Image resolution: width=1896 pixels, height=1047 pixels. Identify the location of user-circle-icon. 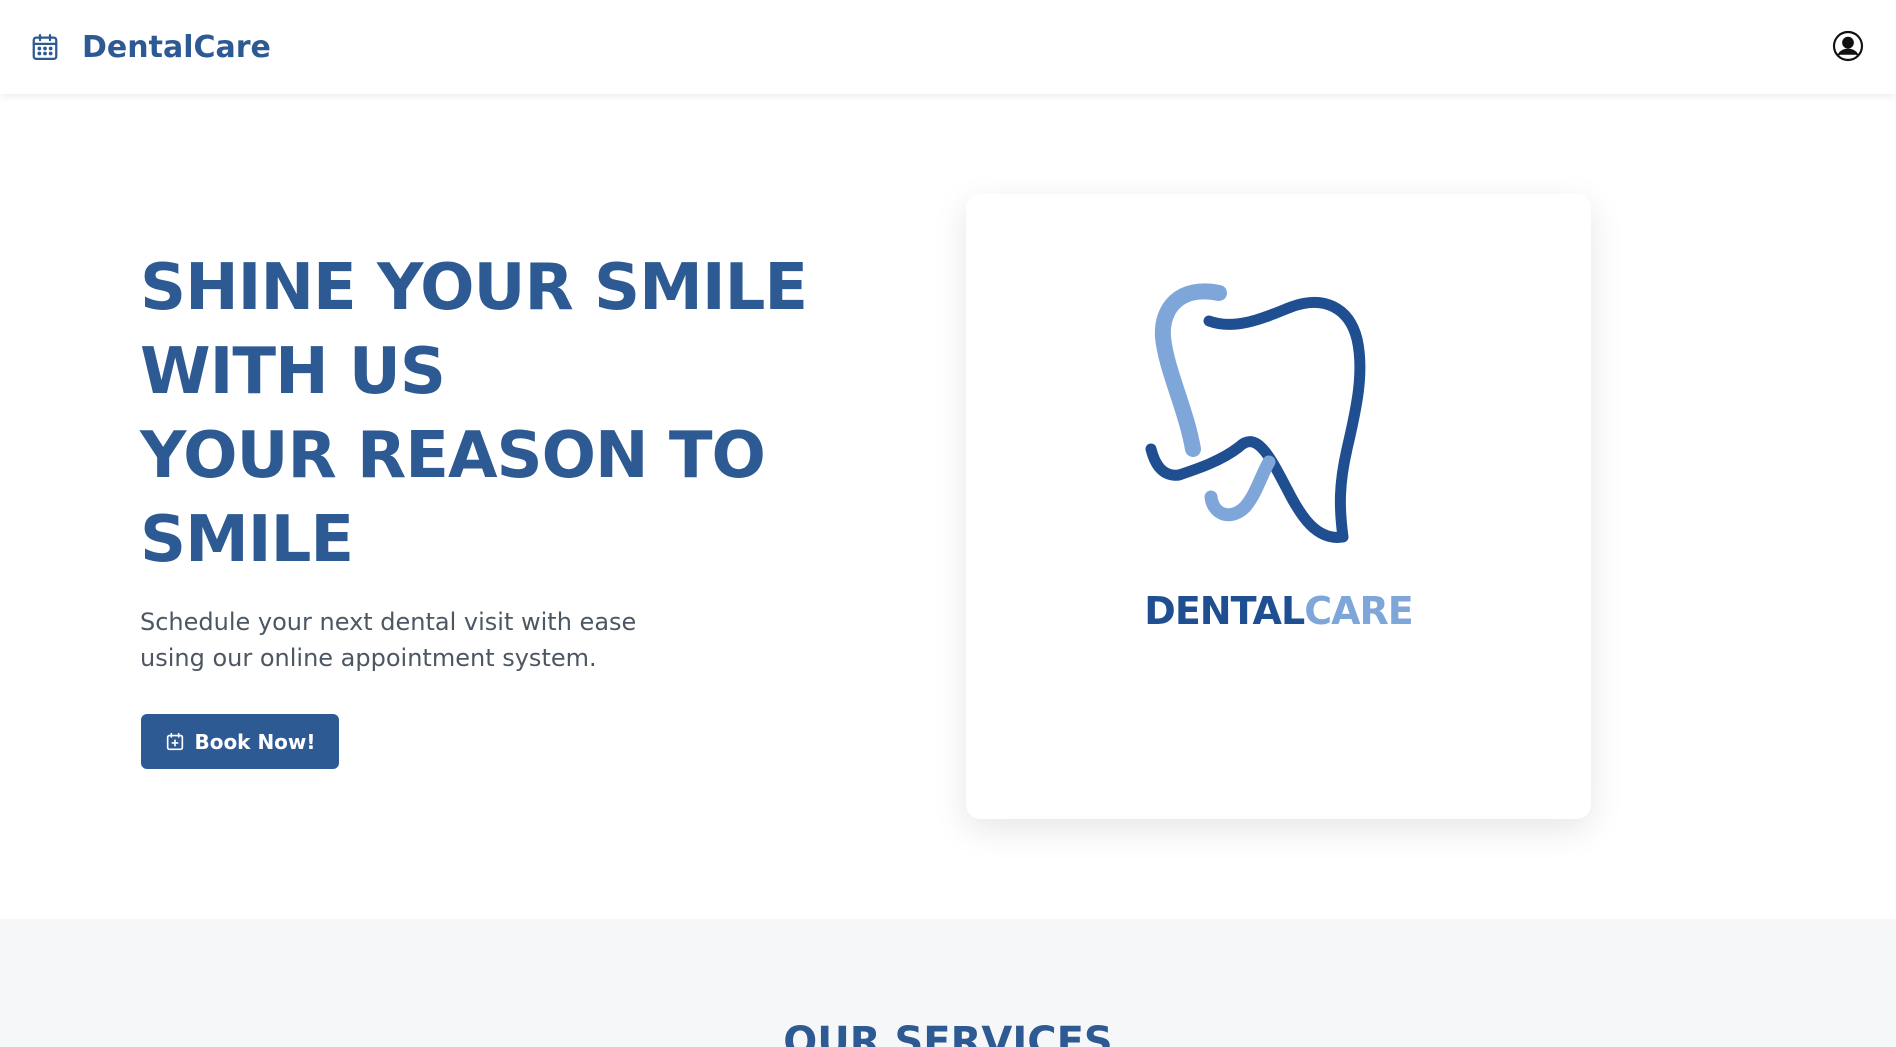
(1848, 46).